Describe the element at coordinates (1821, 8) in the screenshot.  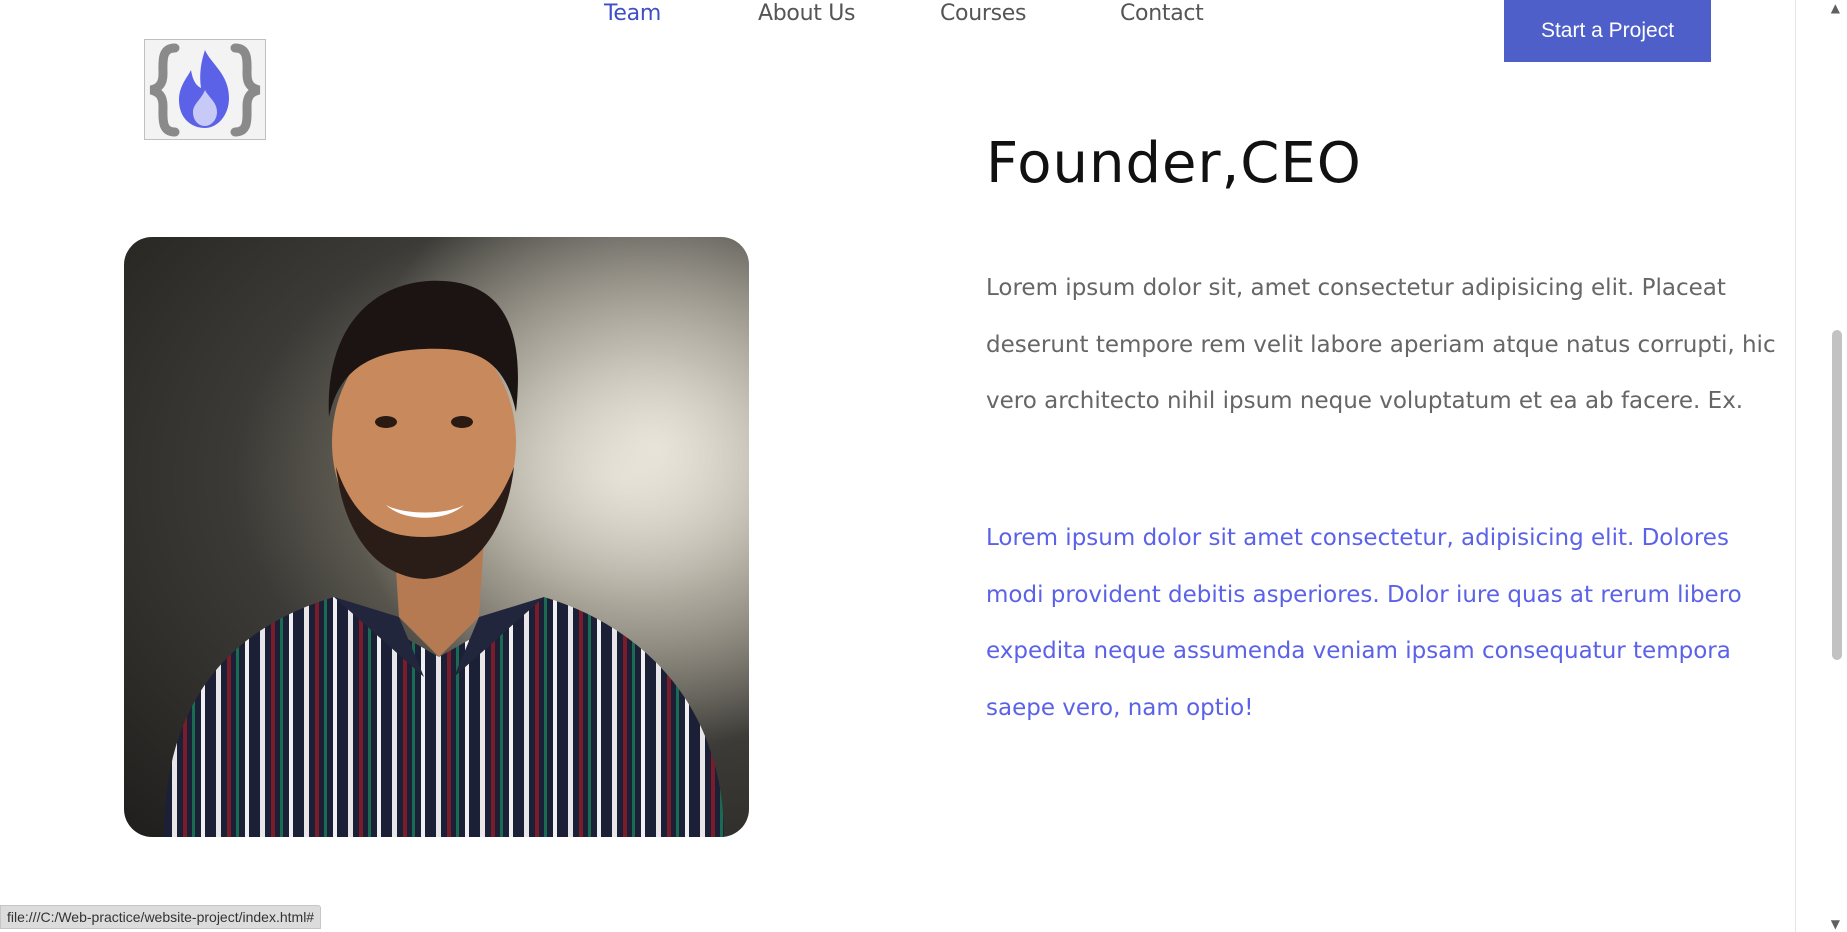
I see `scroll-up-arrow-icon: ▲` at that location.